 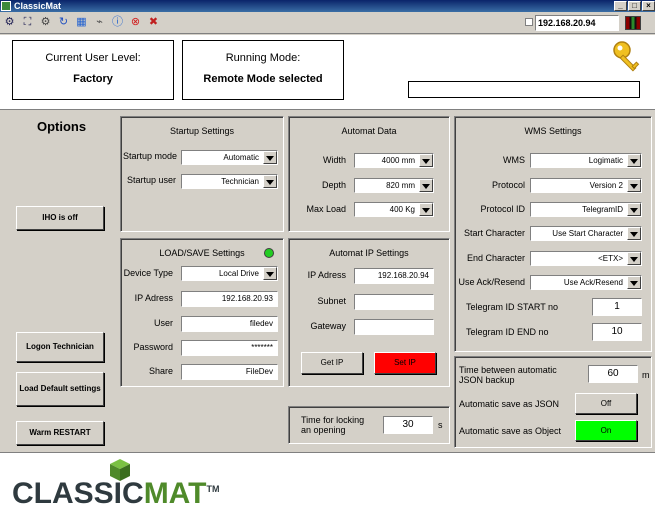 I want to click on width-value: 4000 mm, so click(x=398, y=160).